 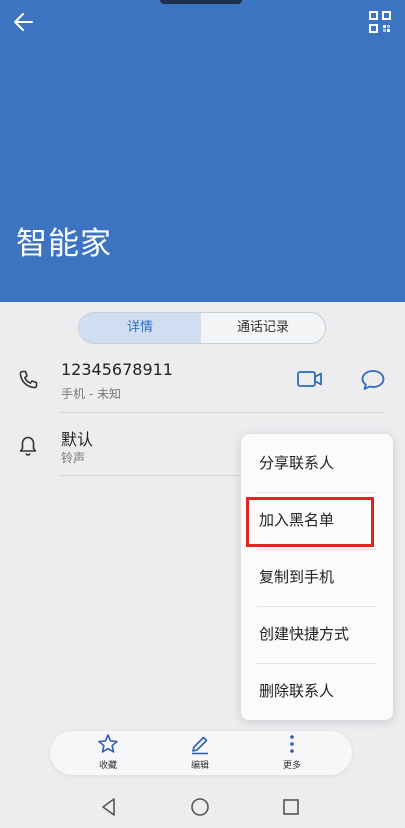 What do you see at coordinates (317, 691) in the screenshot?
I see `menu-item-delete-contact: 删除联系人` at bounding box center [317, 691].